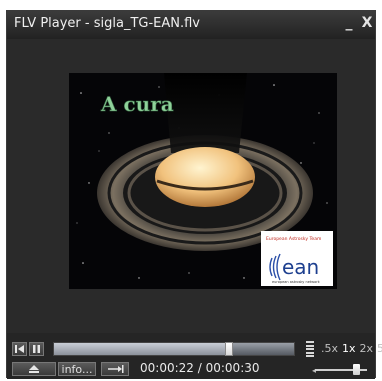 The width and height of the screenshot is (382, 381). I want to click on skip-to-end-icon, so click(116, 369).